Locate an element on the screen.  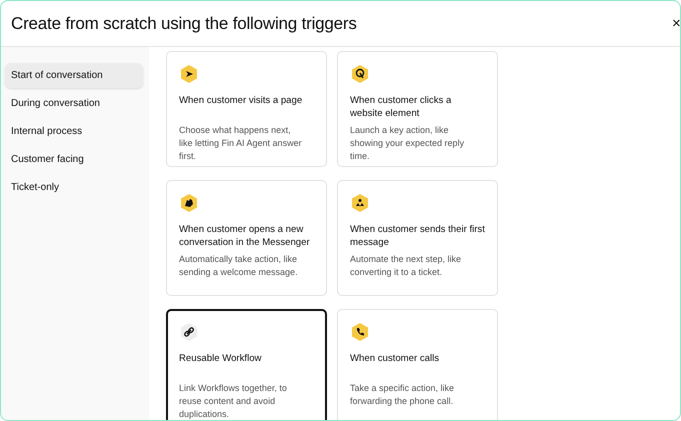
sidebar-item: Ticket-only is located at coordinates (74, 187).